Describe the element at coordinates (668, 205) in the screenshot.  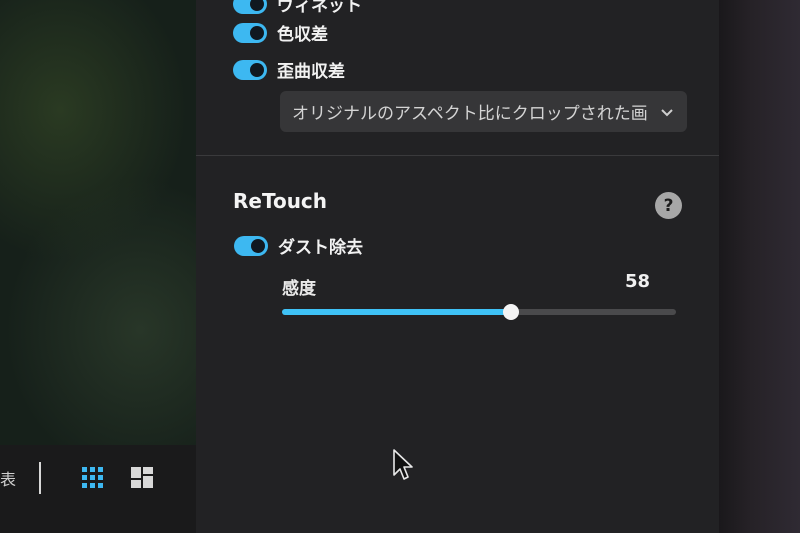
I see `help-icon: ?` at that location.